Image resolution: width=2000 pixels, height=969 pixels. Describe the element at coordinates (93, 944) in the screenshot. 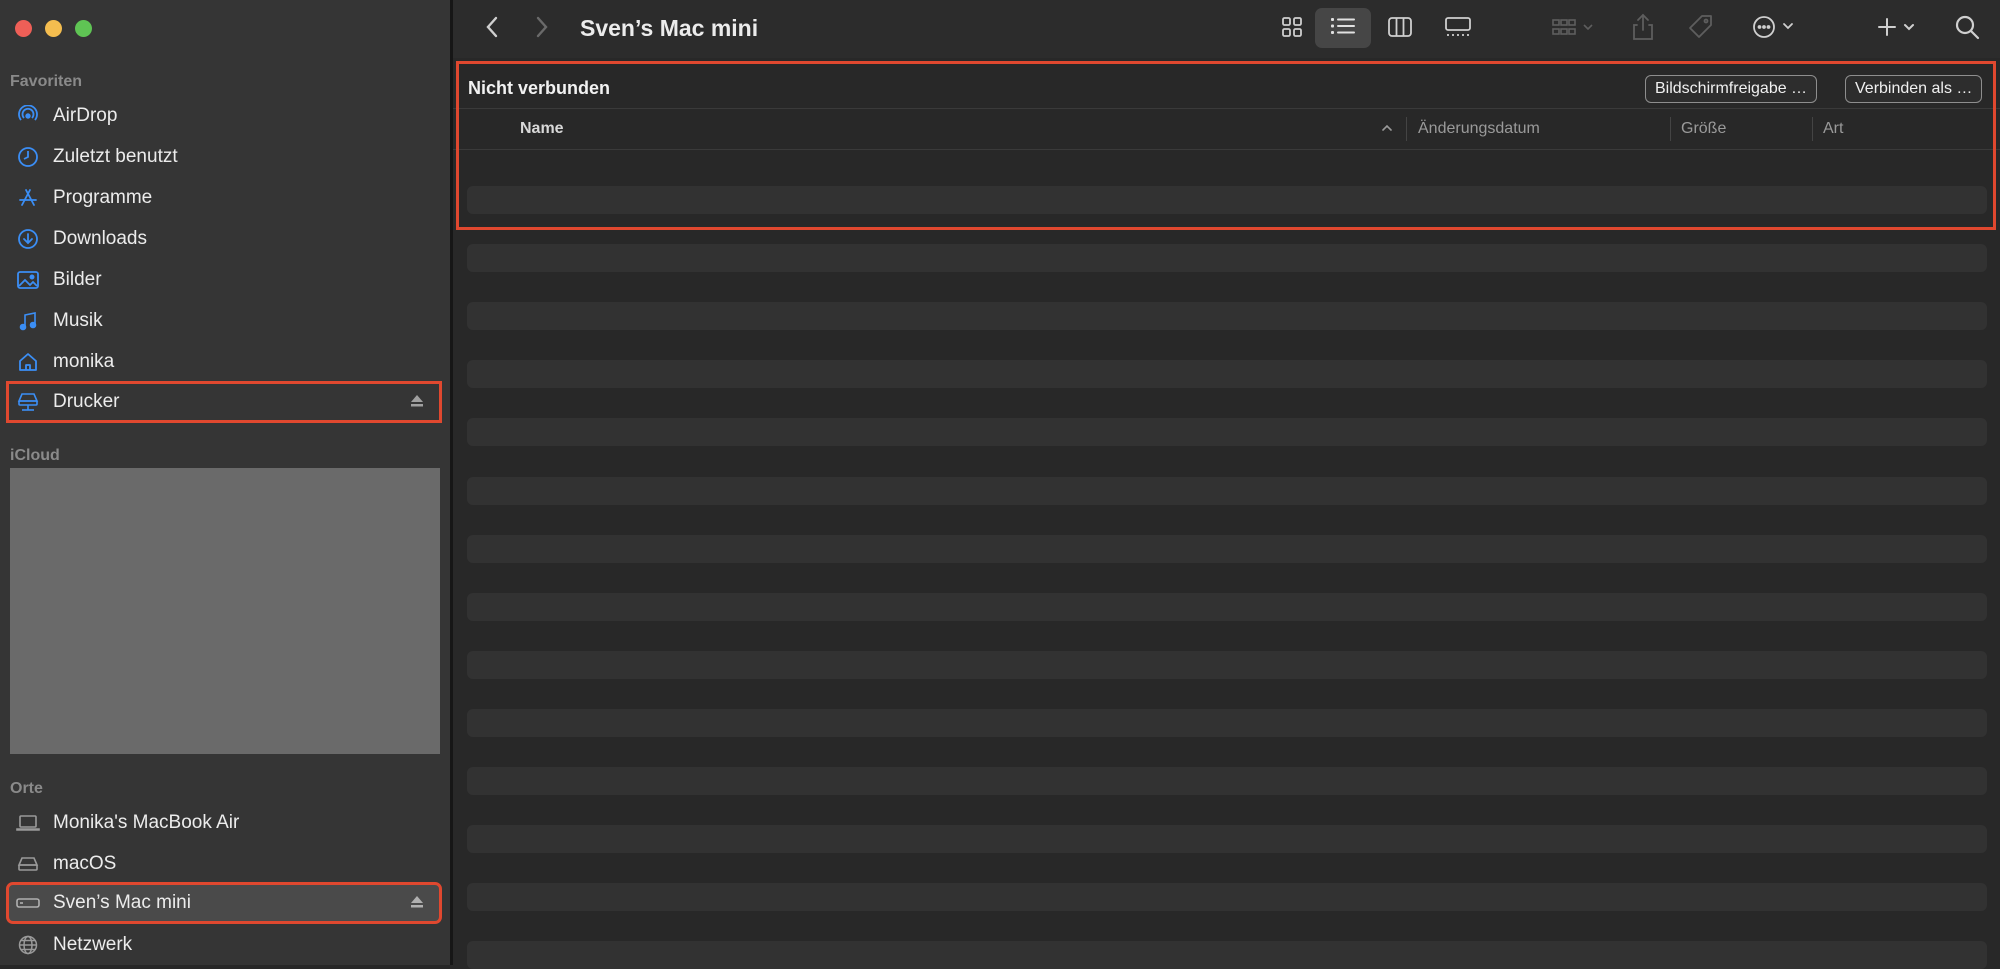

I see `sidebar-item-label: Netzwerk` at that location.